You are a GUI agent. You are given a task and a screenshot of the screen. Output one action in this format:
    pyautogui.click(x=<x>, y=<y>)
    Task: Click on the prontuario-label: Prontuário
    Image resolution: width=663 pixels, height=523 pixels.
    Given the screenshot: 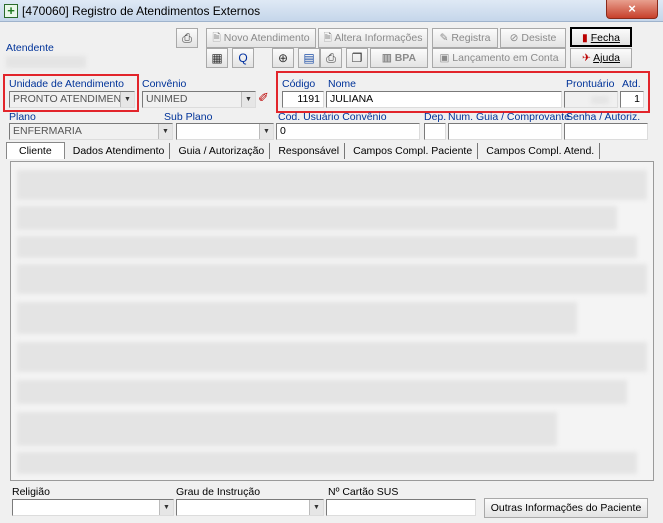 What is the action you would take?
    pyautogui.click(x=590, y=84)
    